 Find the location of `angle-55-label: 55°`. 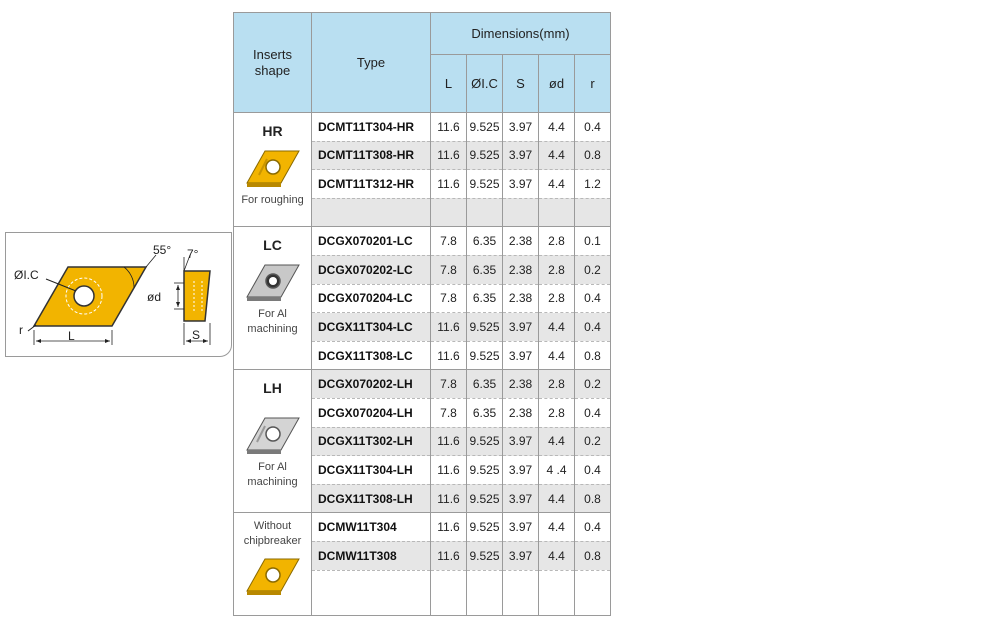

angle-55-label: 55° is located at coordinates (162, 250).